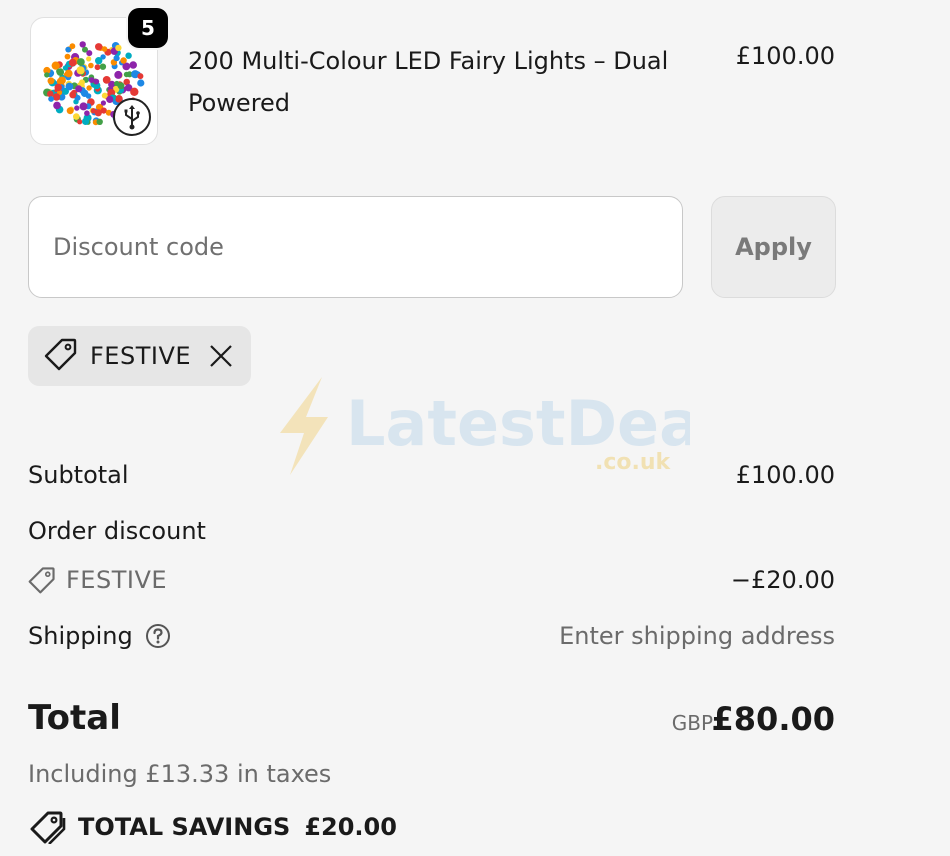  What do you see at coordinates (117, 531) in the screenshot?
I see `order-discount-label: Order discount` at bounding box center [117, 531].